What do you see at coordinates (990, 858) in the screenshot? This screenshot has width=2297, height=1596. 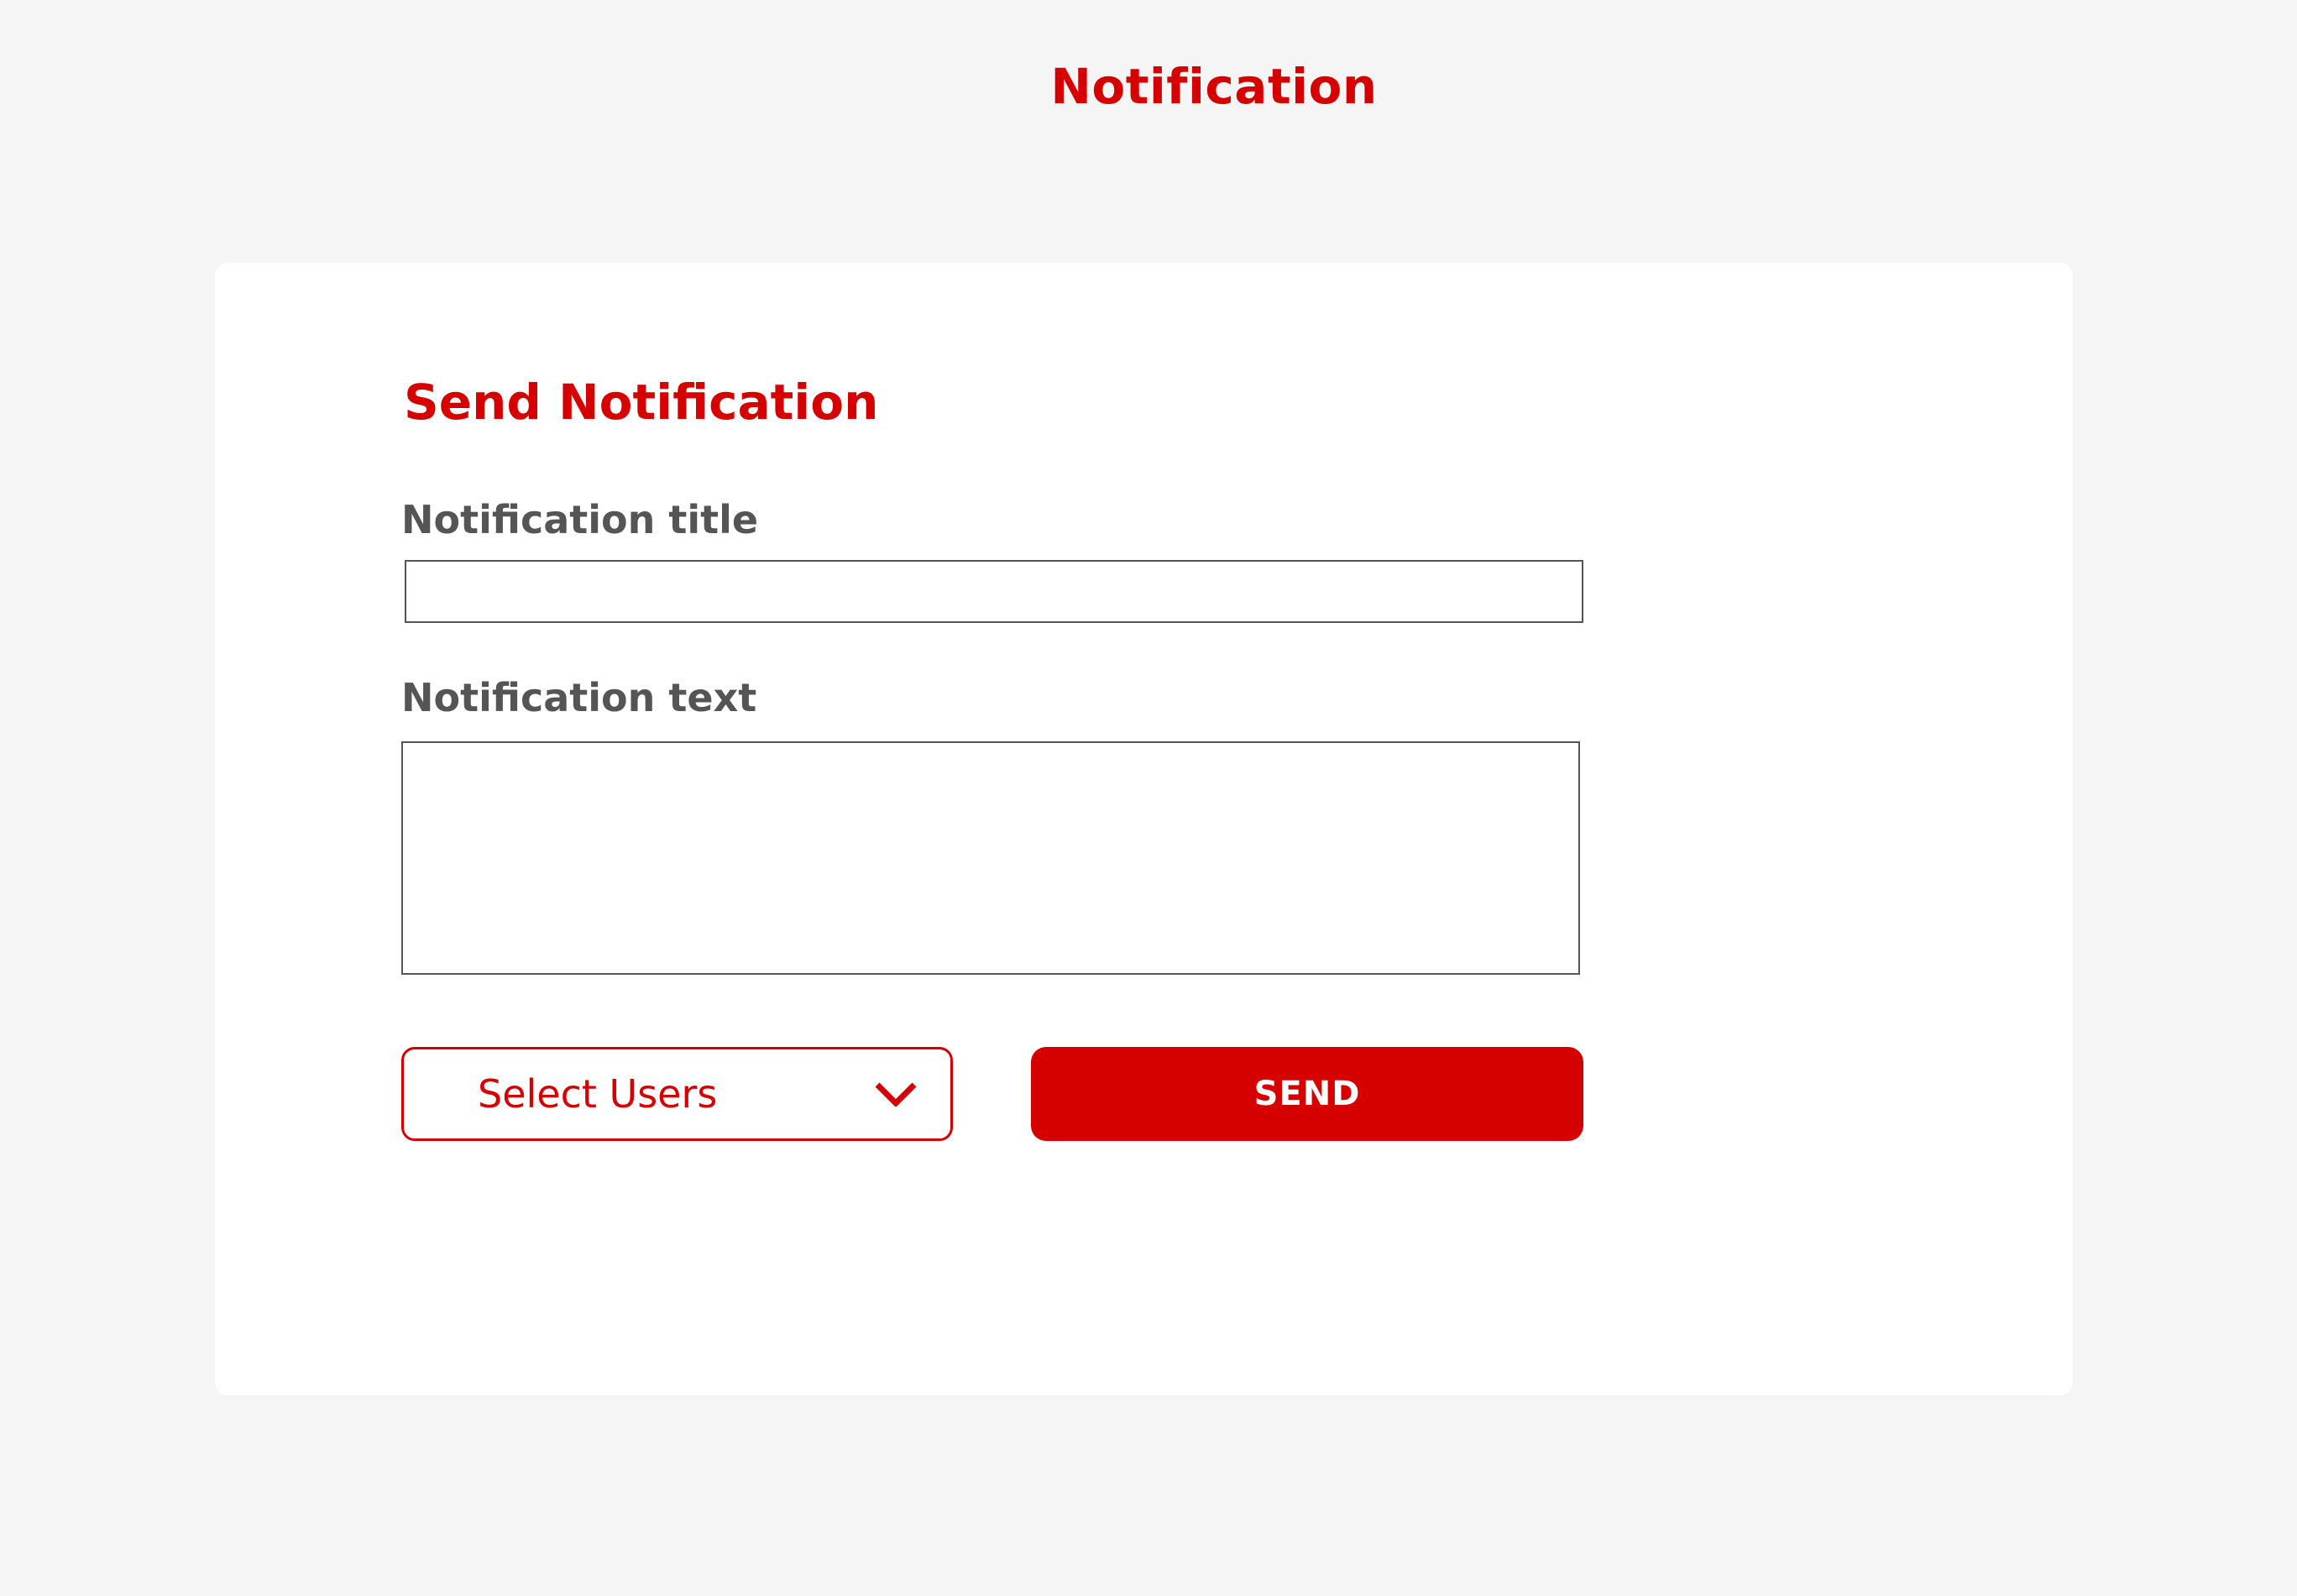 I see `notification-text-input` at bounding box center [990, 858].